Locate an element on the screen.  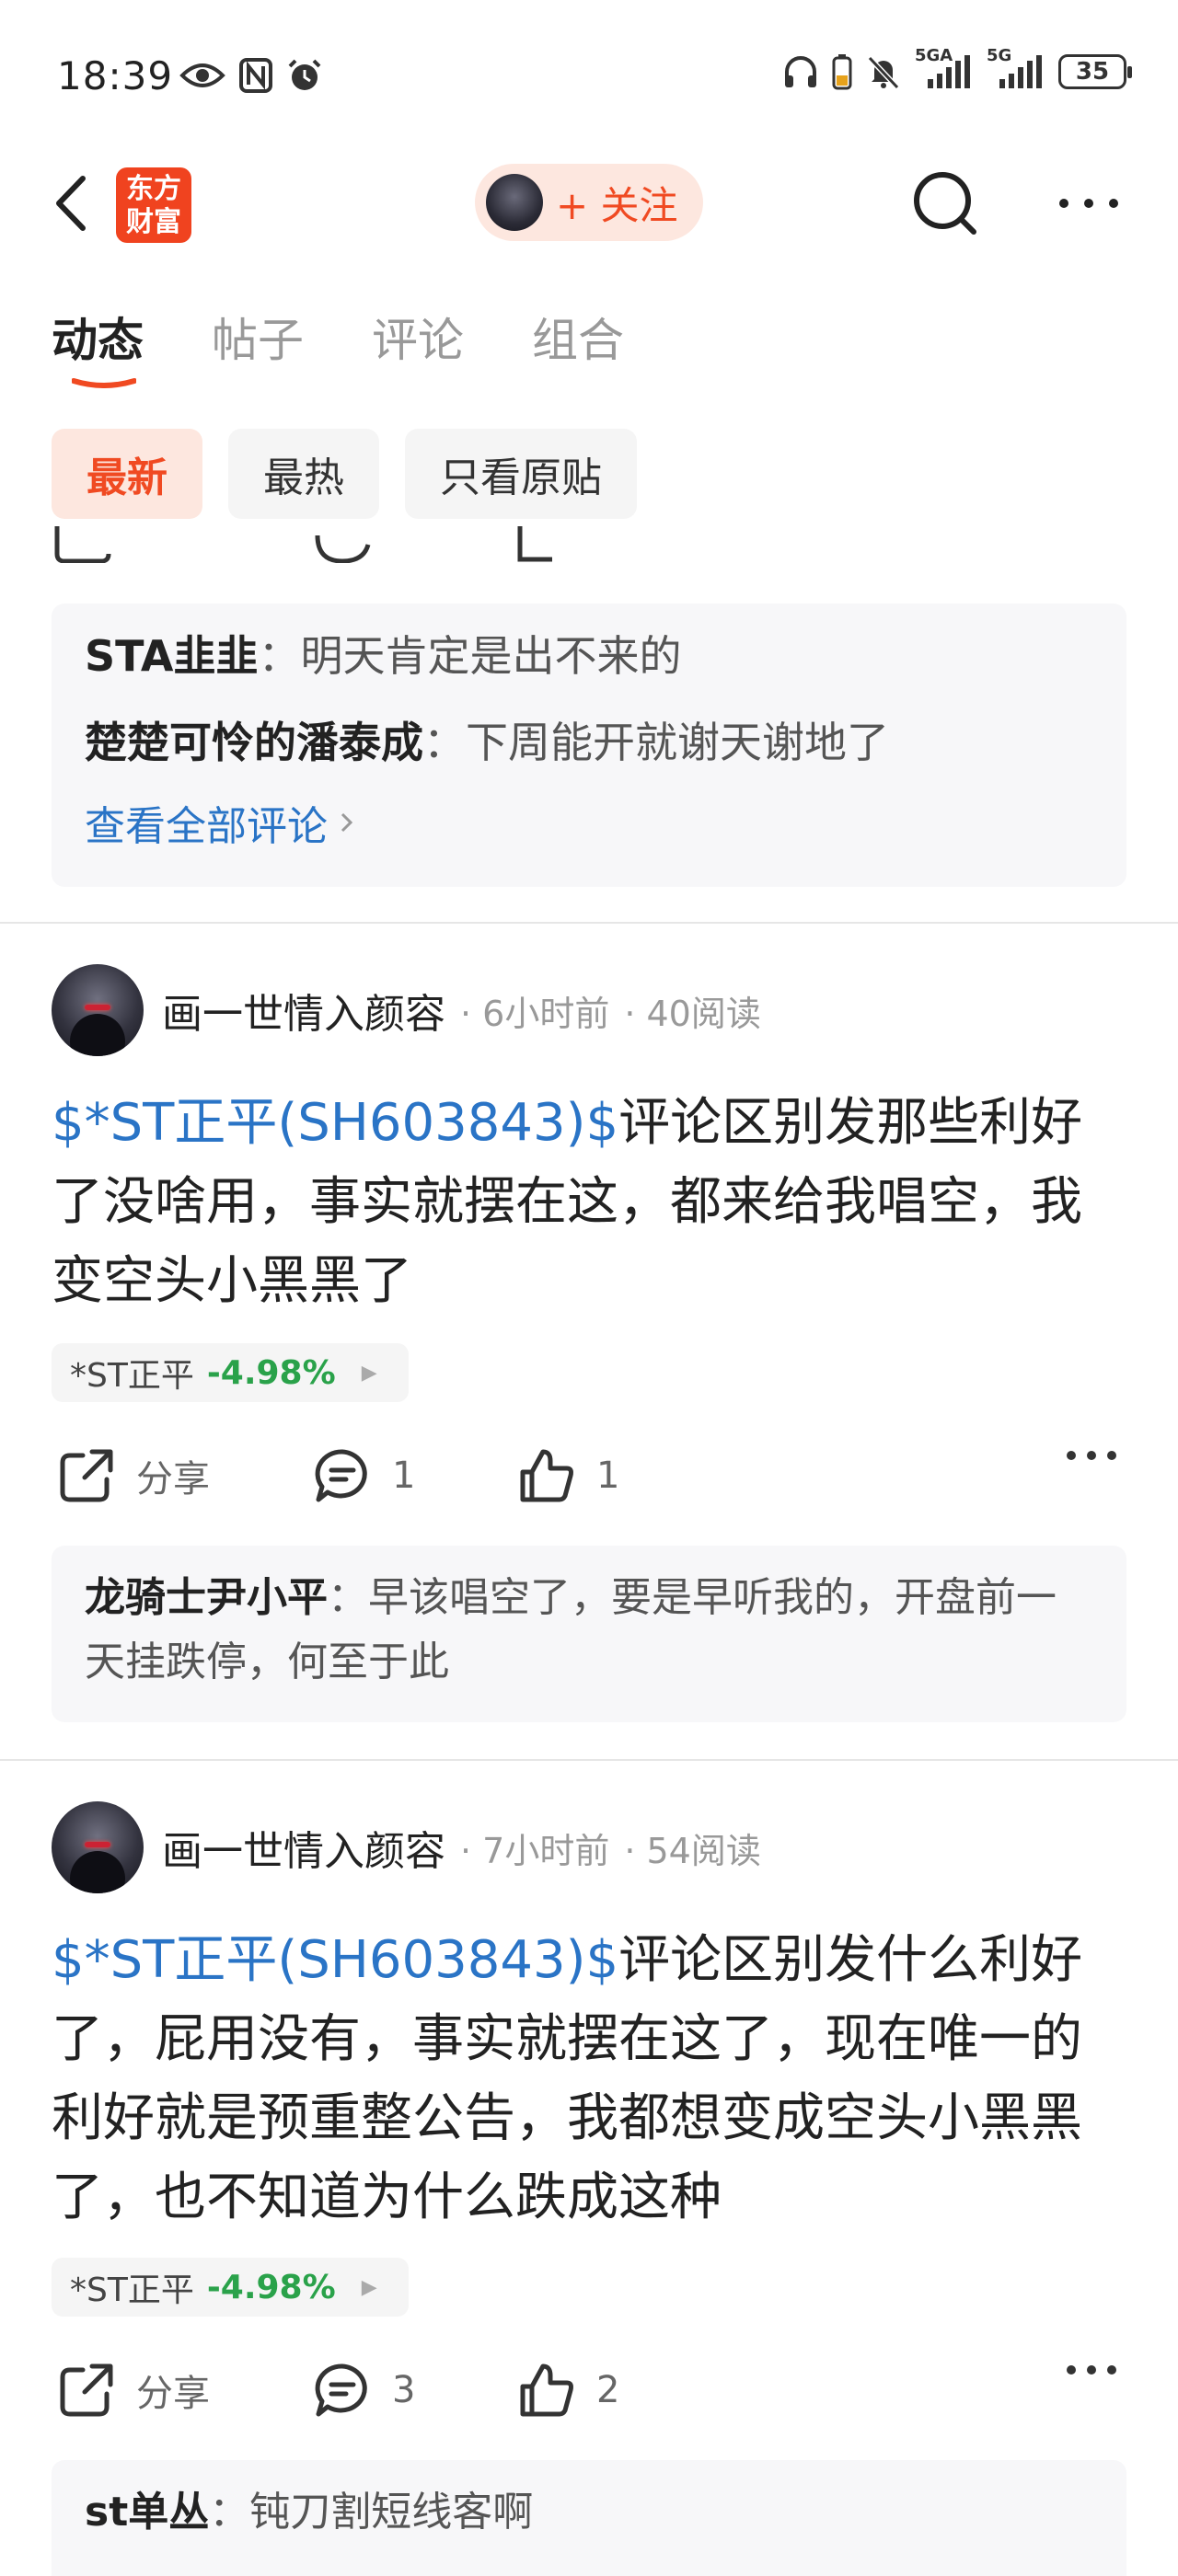
post-action-row: 分享 3 2 is located at coordinates (589, 2392).